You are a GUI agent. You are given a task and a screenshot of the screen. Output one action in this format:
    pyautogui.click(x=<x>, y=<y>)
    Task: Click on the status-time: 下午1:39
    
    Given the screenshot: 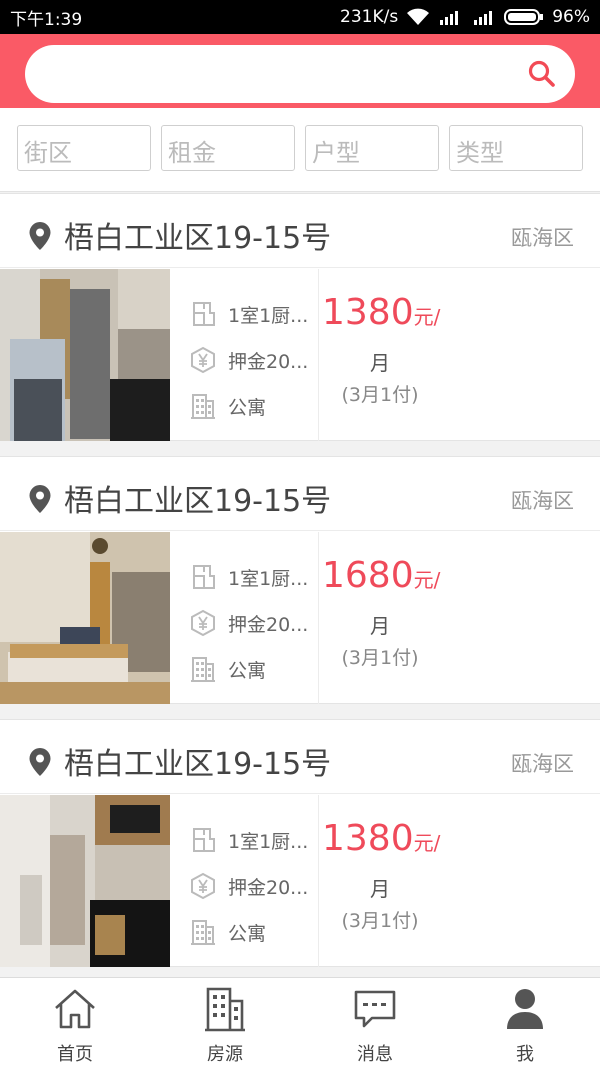 What is the action you would take?
    pyautogui.click(x=46, y=19)
    